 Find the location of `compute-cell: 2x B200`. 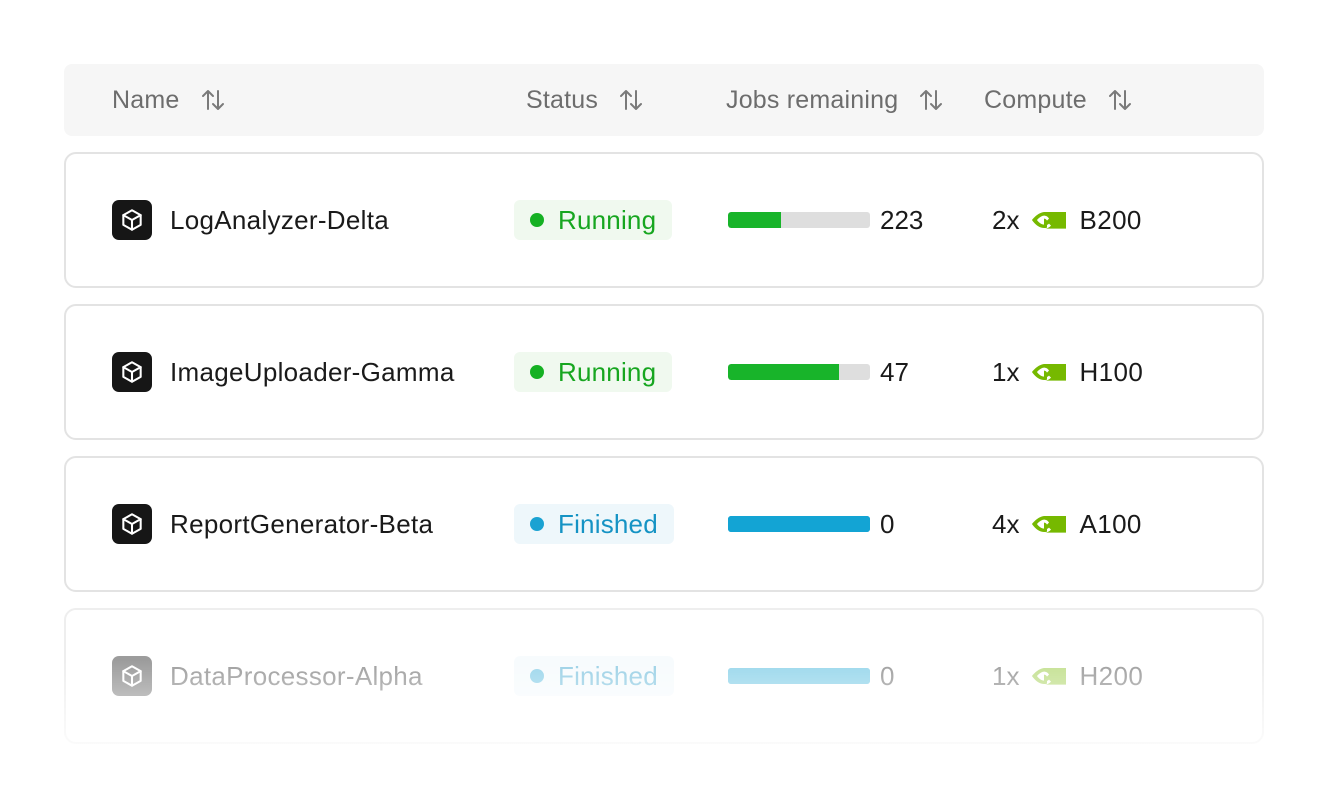

compute-cell: 2x B200 is located at coordinates (1067, 220).